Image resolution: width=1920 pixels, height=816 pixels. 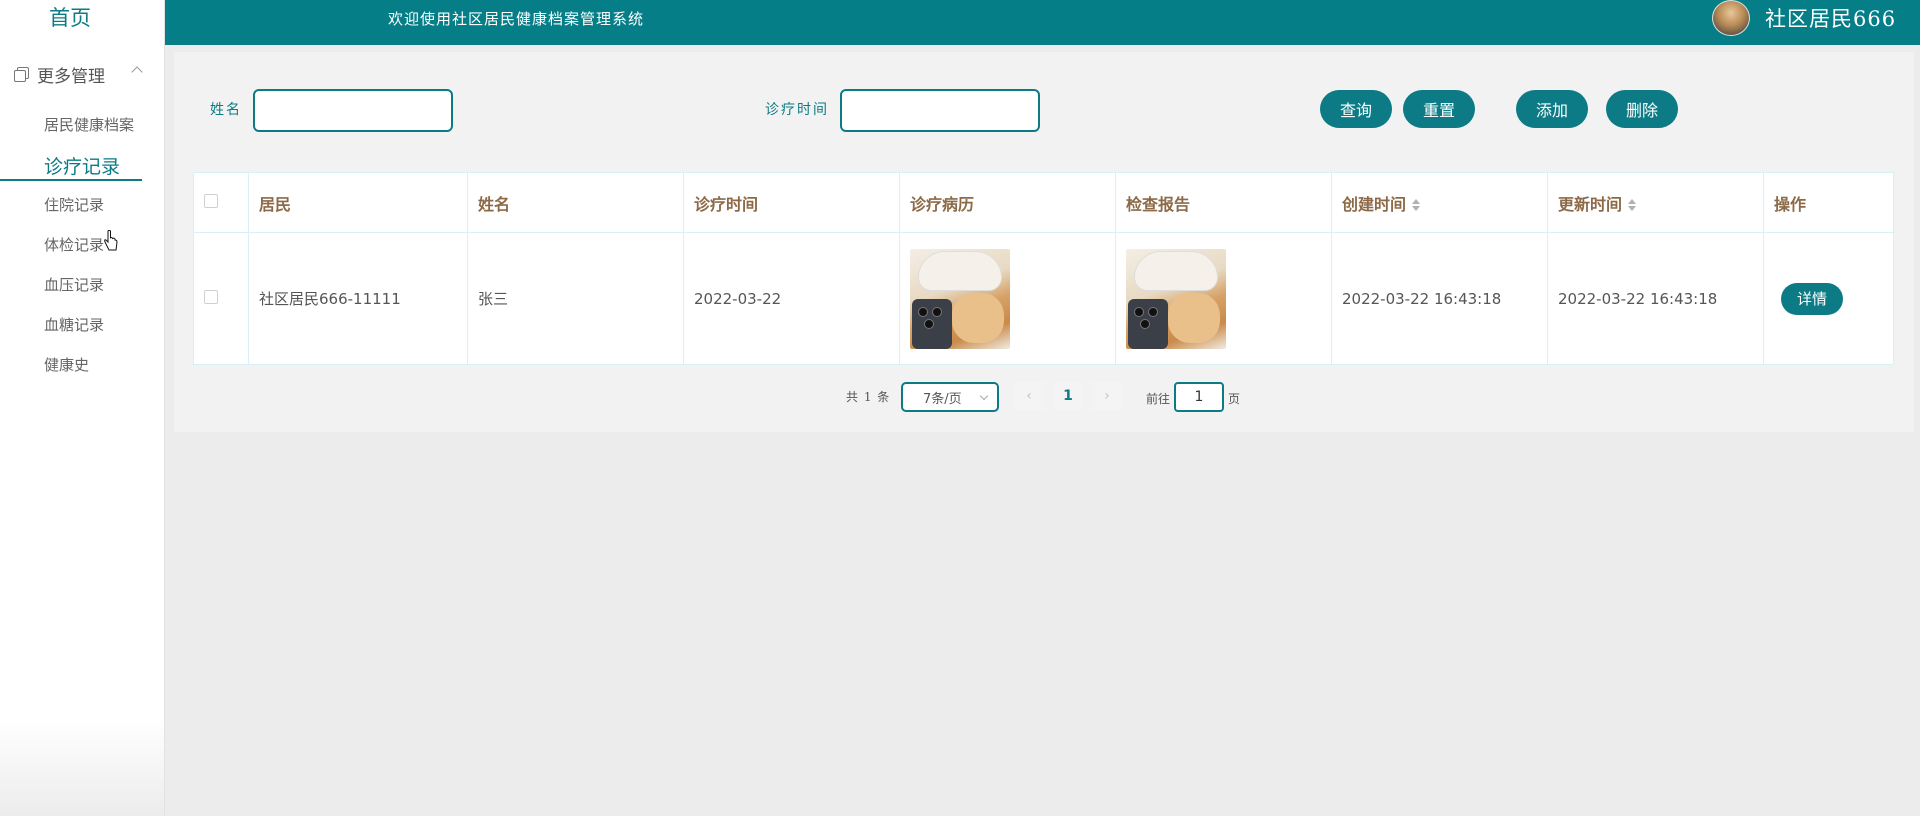 I want to click on visit-time-label: 诊疗时间, so click(x=797, y=110).